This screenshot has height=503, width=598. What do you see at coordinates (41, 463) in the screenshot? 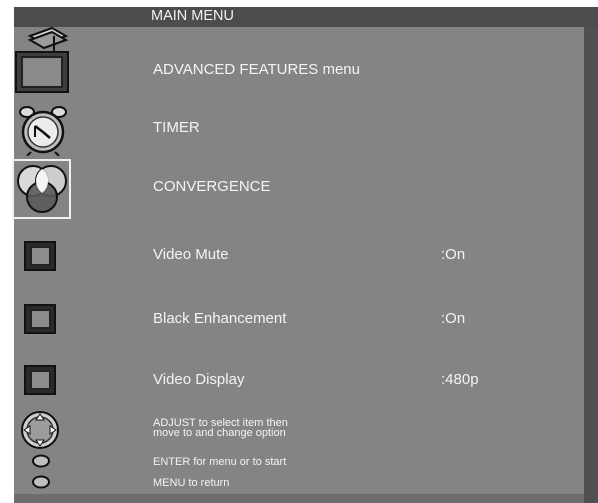
I see `enter-button-icon` at bounding box center [41, 463].